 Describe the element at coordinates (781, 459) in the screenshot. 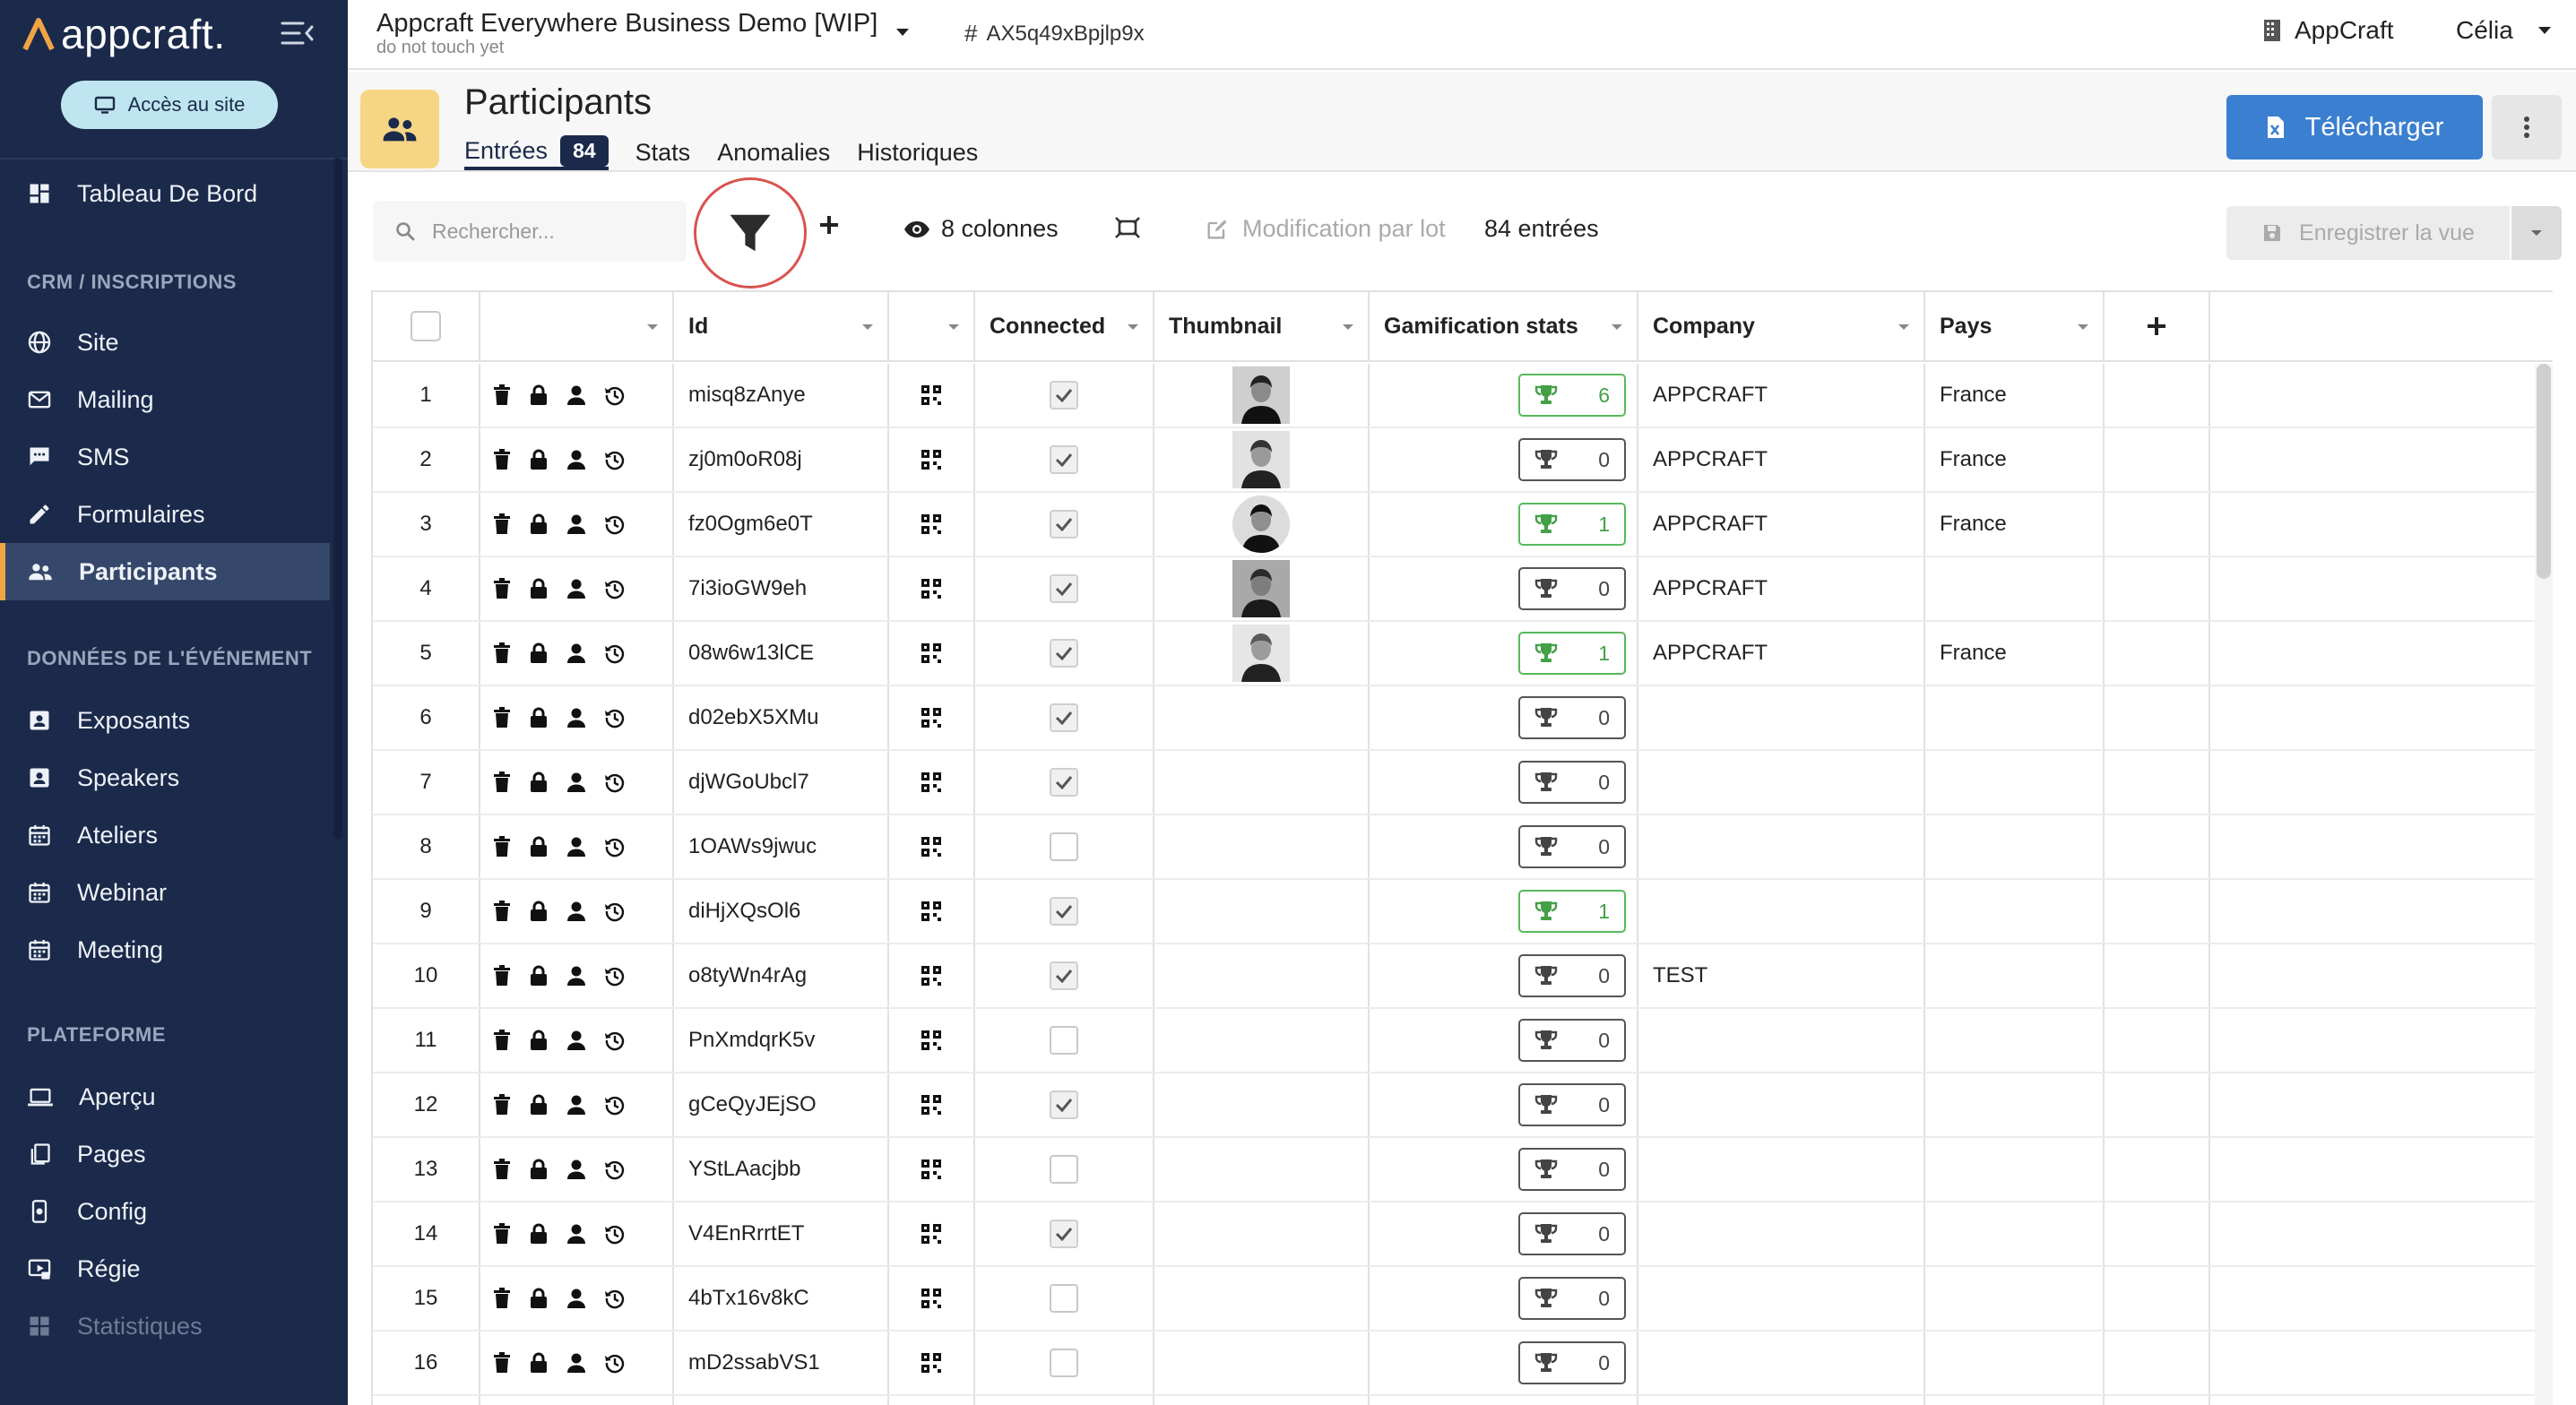

I see `participant-id: zj0m0oR08j` at that location.